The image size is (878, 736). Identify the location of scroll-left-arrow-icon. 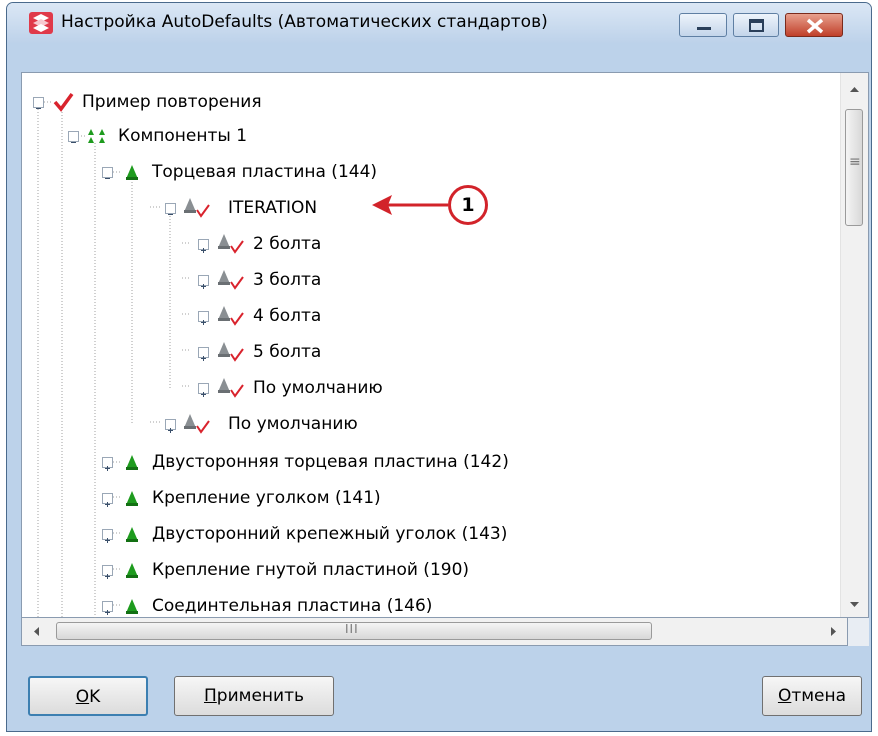
(36, 631).